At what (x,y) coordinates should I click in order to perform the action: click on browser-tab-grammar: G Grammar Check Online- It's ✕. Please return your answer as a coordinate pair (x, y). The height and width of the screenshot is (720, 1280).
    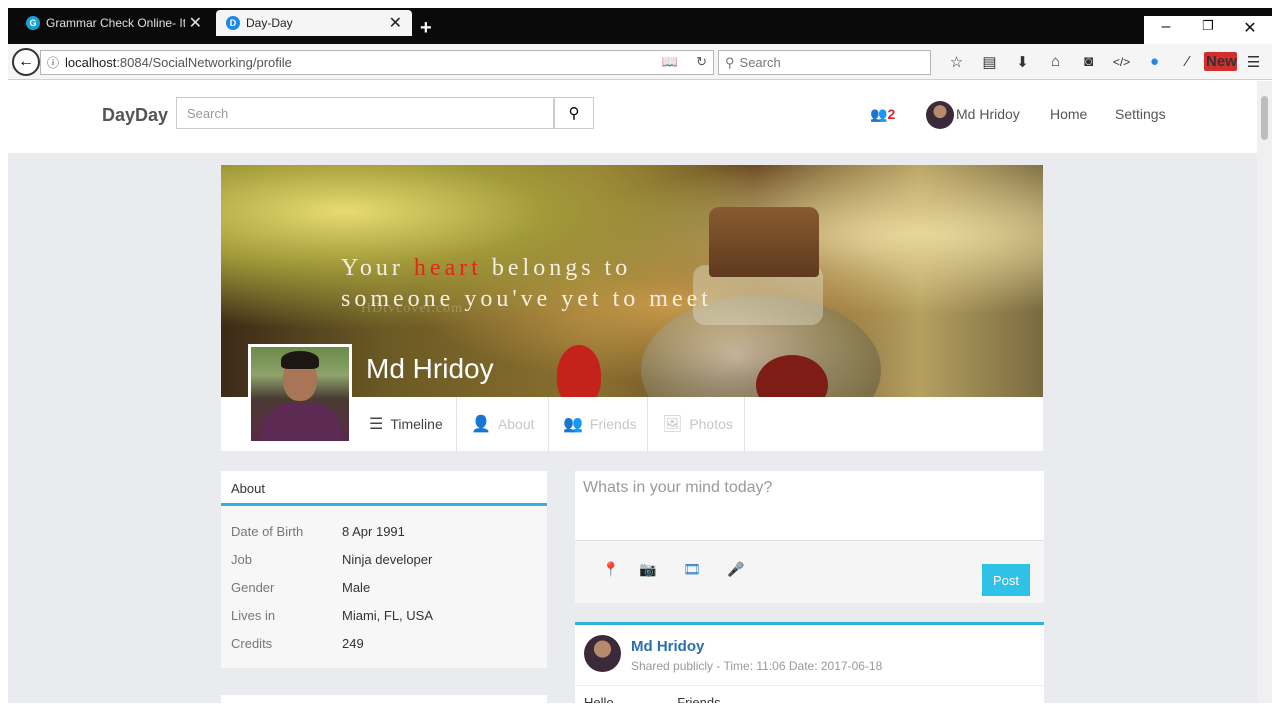
    Looking at the image, I should click on (114, 23).